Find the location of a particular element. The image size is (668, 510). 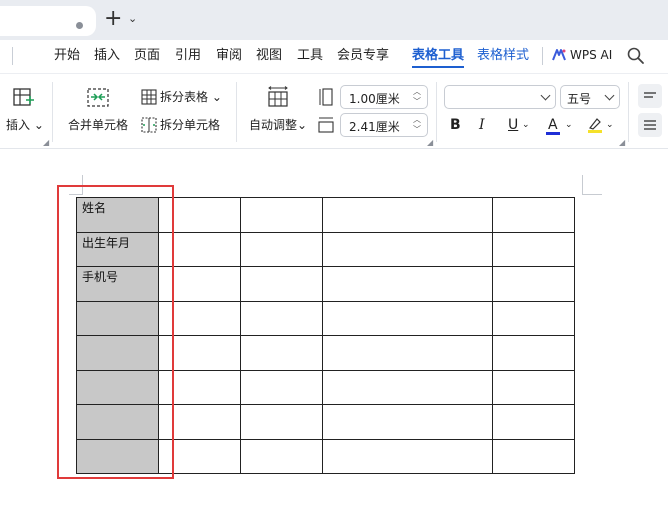

insert-dropdown: 插入 ⌄ is located at coordinates (25, 125).